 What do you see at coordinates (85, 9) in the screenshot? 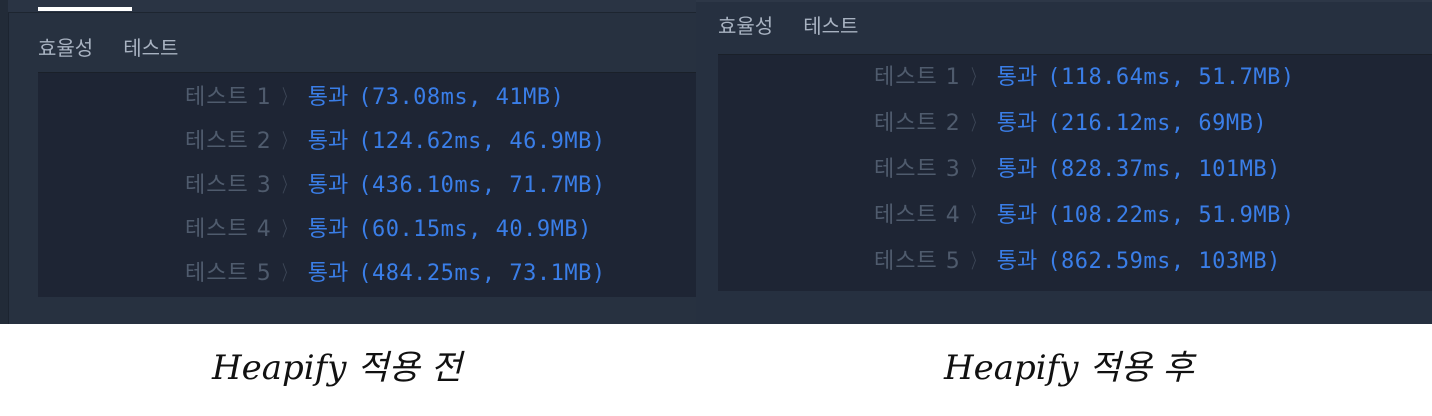
I see `active-tab-indicator` at bounding box center [85, 9].